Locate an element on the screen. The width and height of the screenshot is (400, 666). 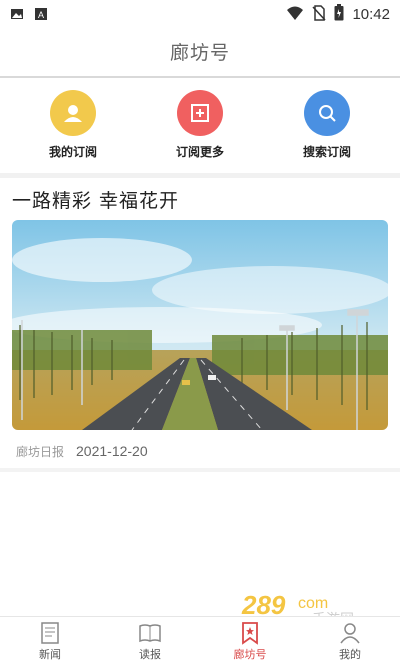
newspaper-book-icon is located at coordinates (150, 633).